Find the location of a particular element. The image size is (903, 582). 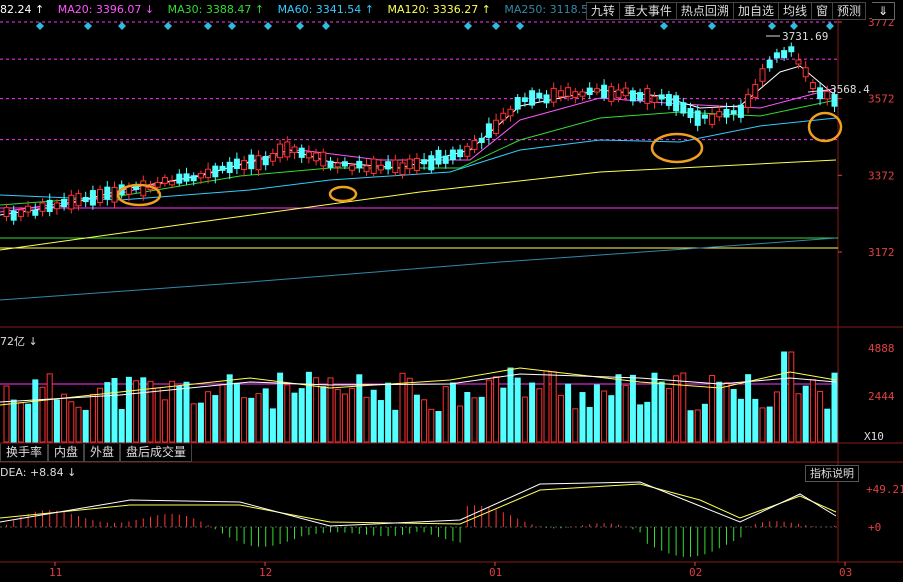

price-axis-label: 3572 is located at coordinates (881, 99).